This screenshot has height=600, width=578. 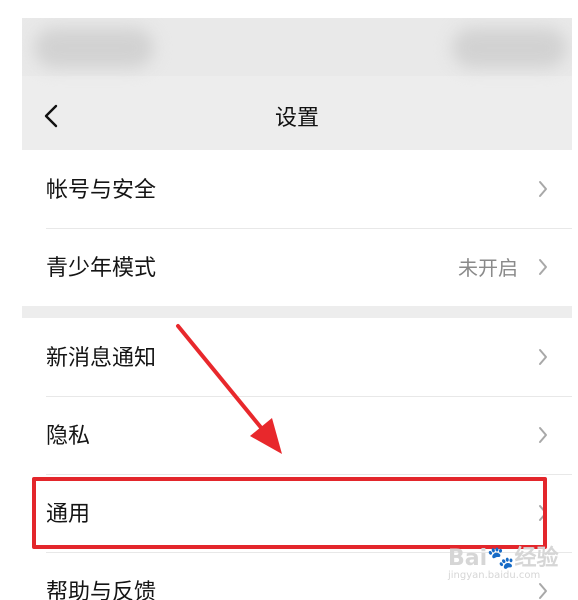 What do you see at coordinates (101, 268) in the screenshot?
I see `settings-item-label: 青少年模式` at bounding box center [101, 268].